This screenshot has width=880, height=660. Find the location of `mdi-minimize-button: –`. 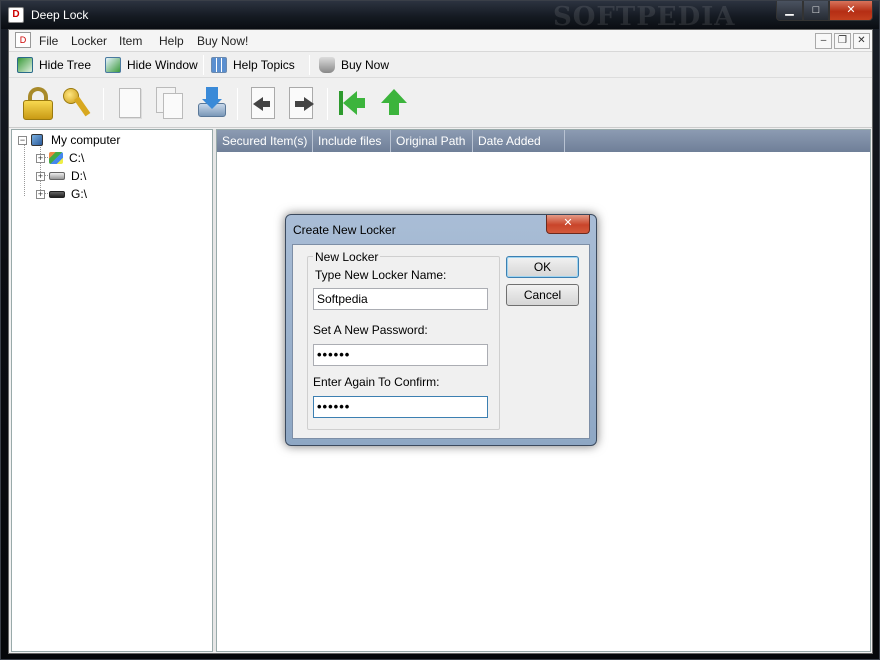

mdi-minimize-button: – is located at coordinates (823, 41).